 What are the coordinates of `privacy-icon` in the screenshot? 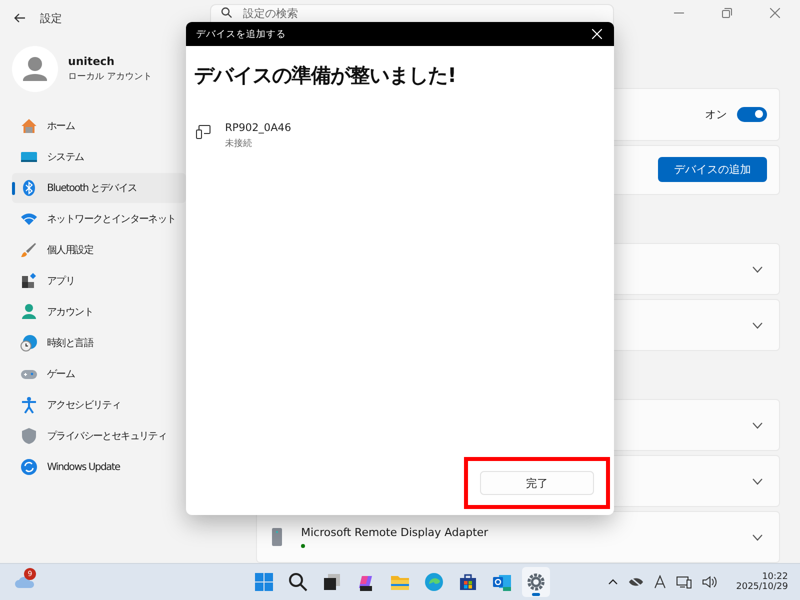 It's located at (29, 436).